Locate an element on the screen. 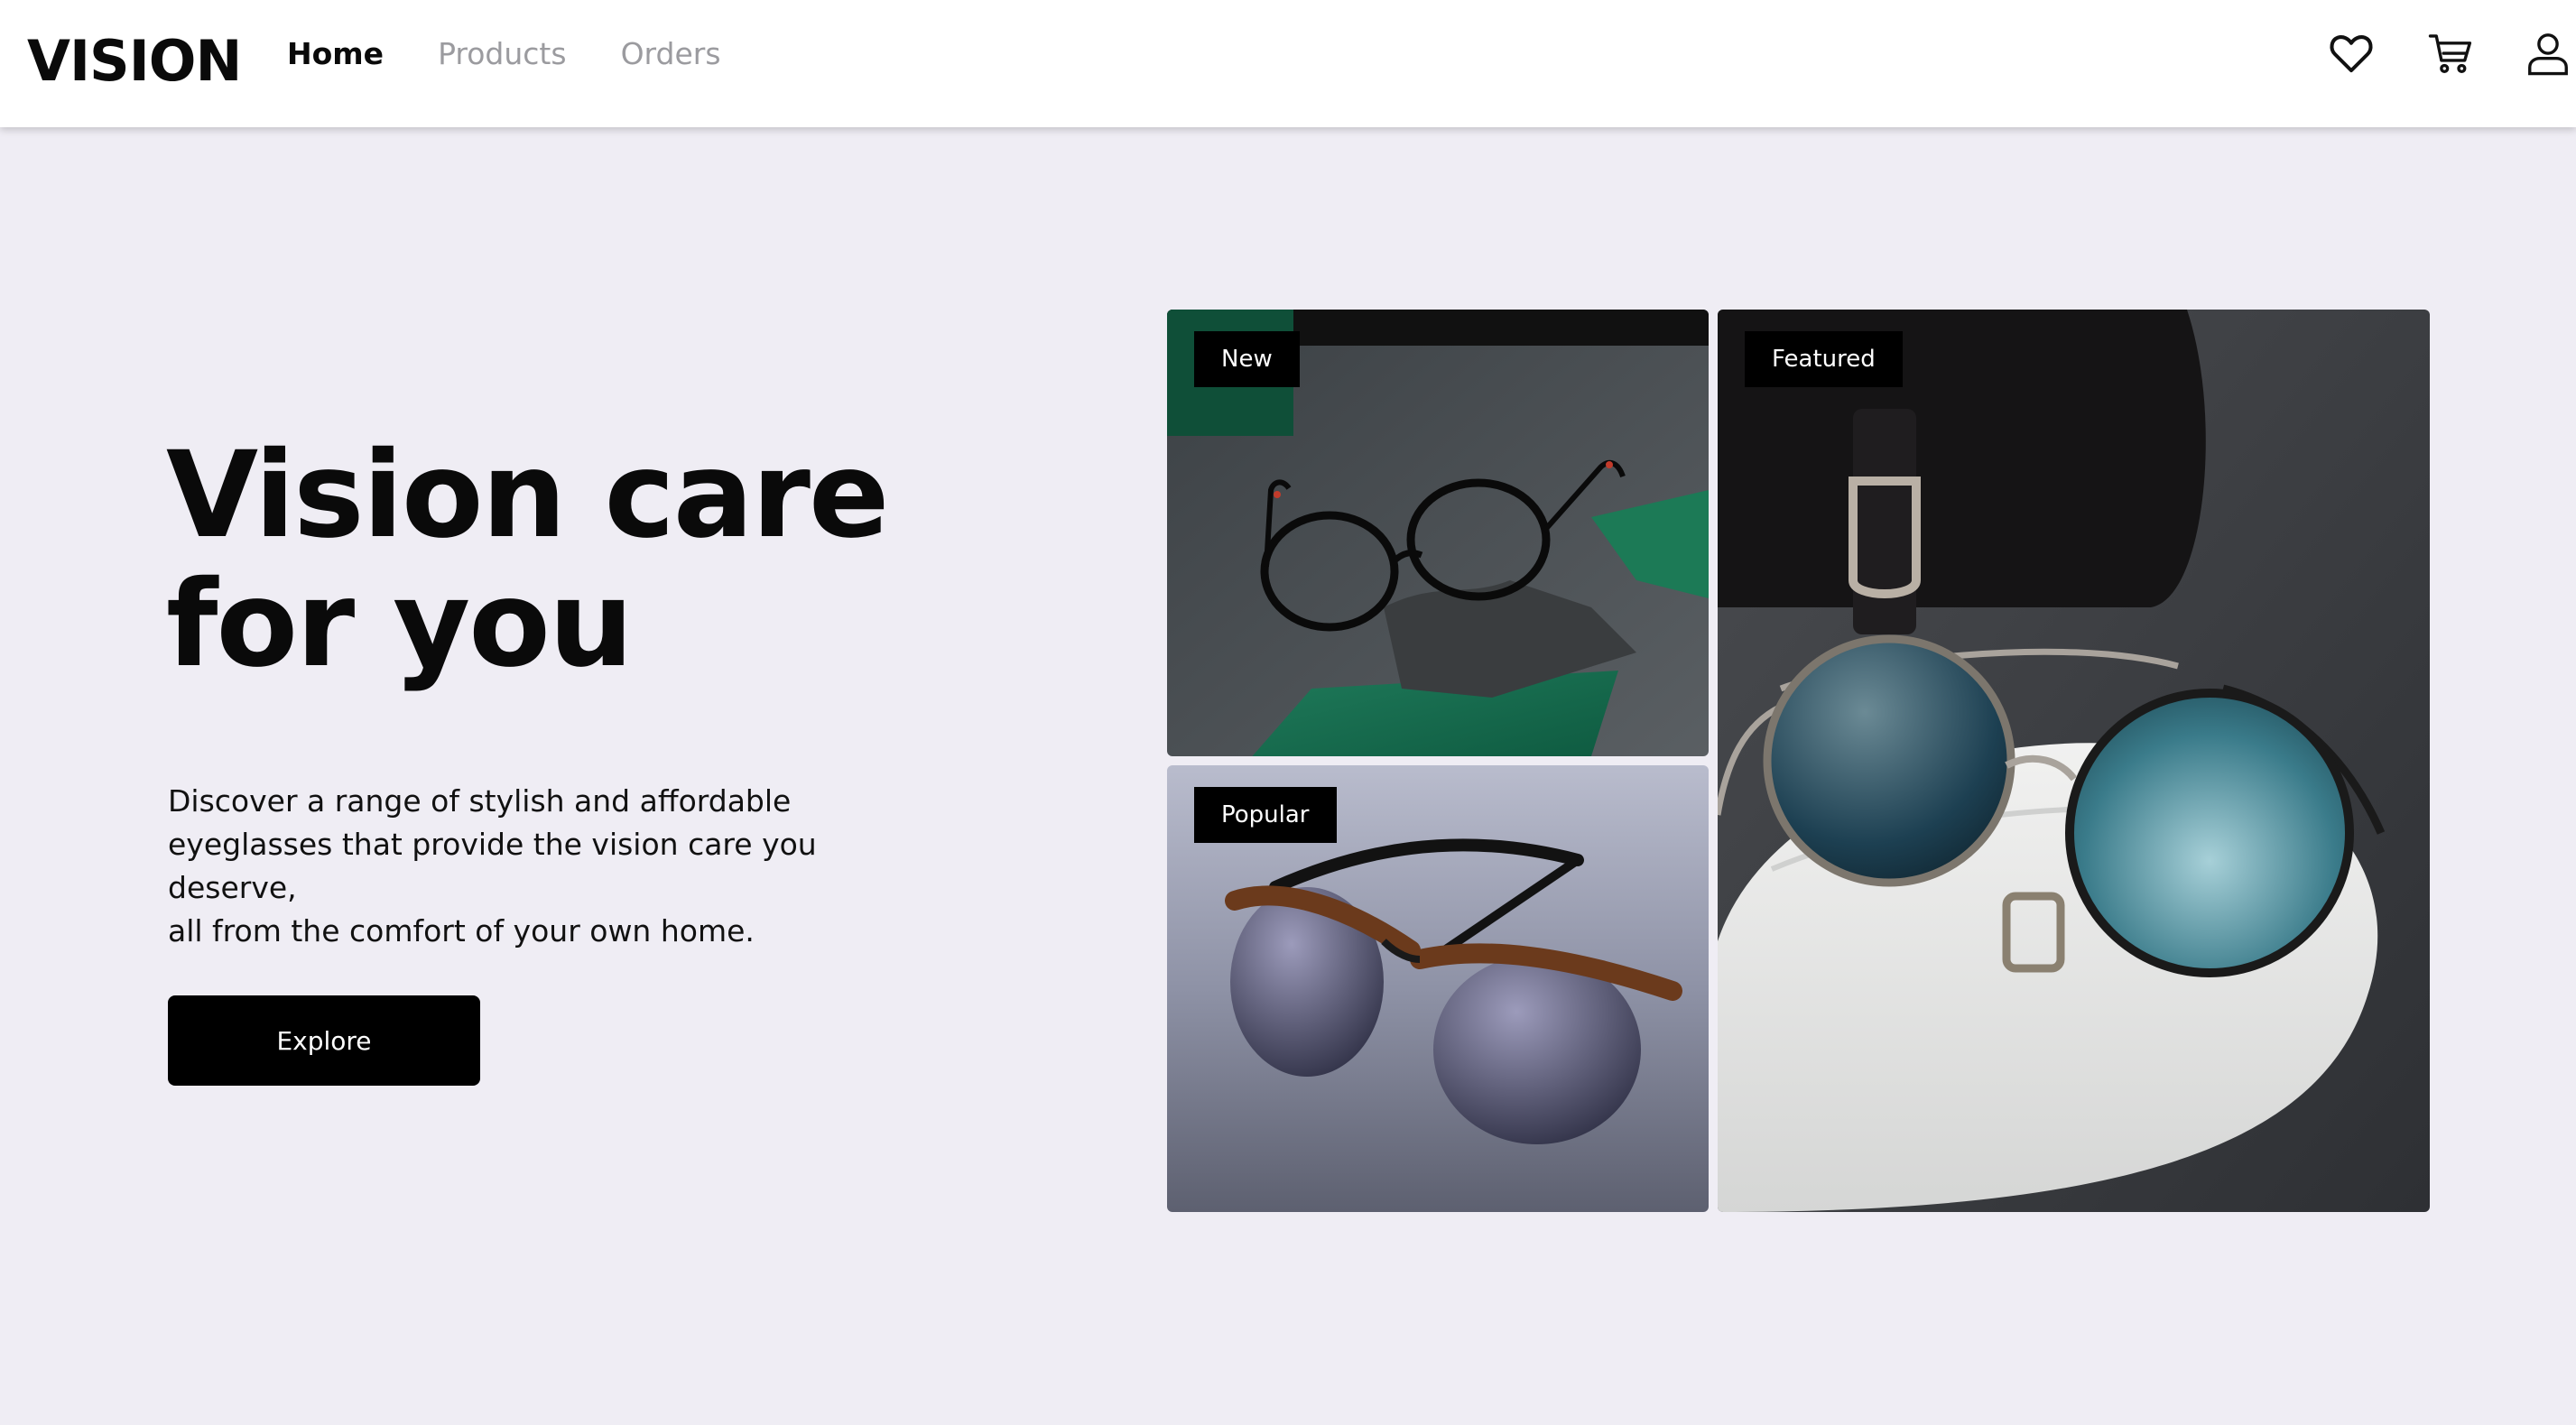 The width and height of the screenshot is (2576, 1425). nav-home-link: Home is located at coordinates (335, 54).